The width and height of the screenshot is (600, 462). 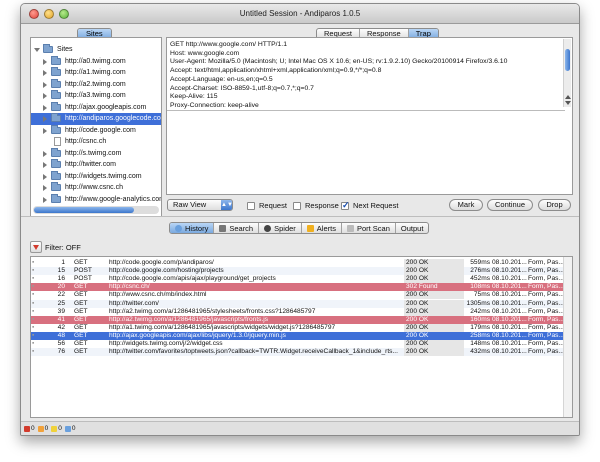 I want to click on history-time: 276ms, so click(x=480, y=271).